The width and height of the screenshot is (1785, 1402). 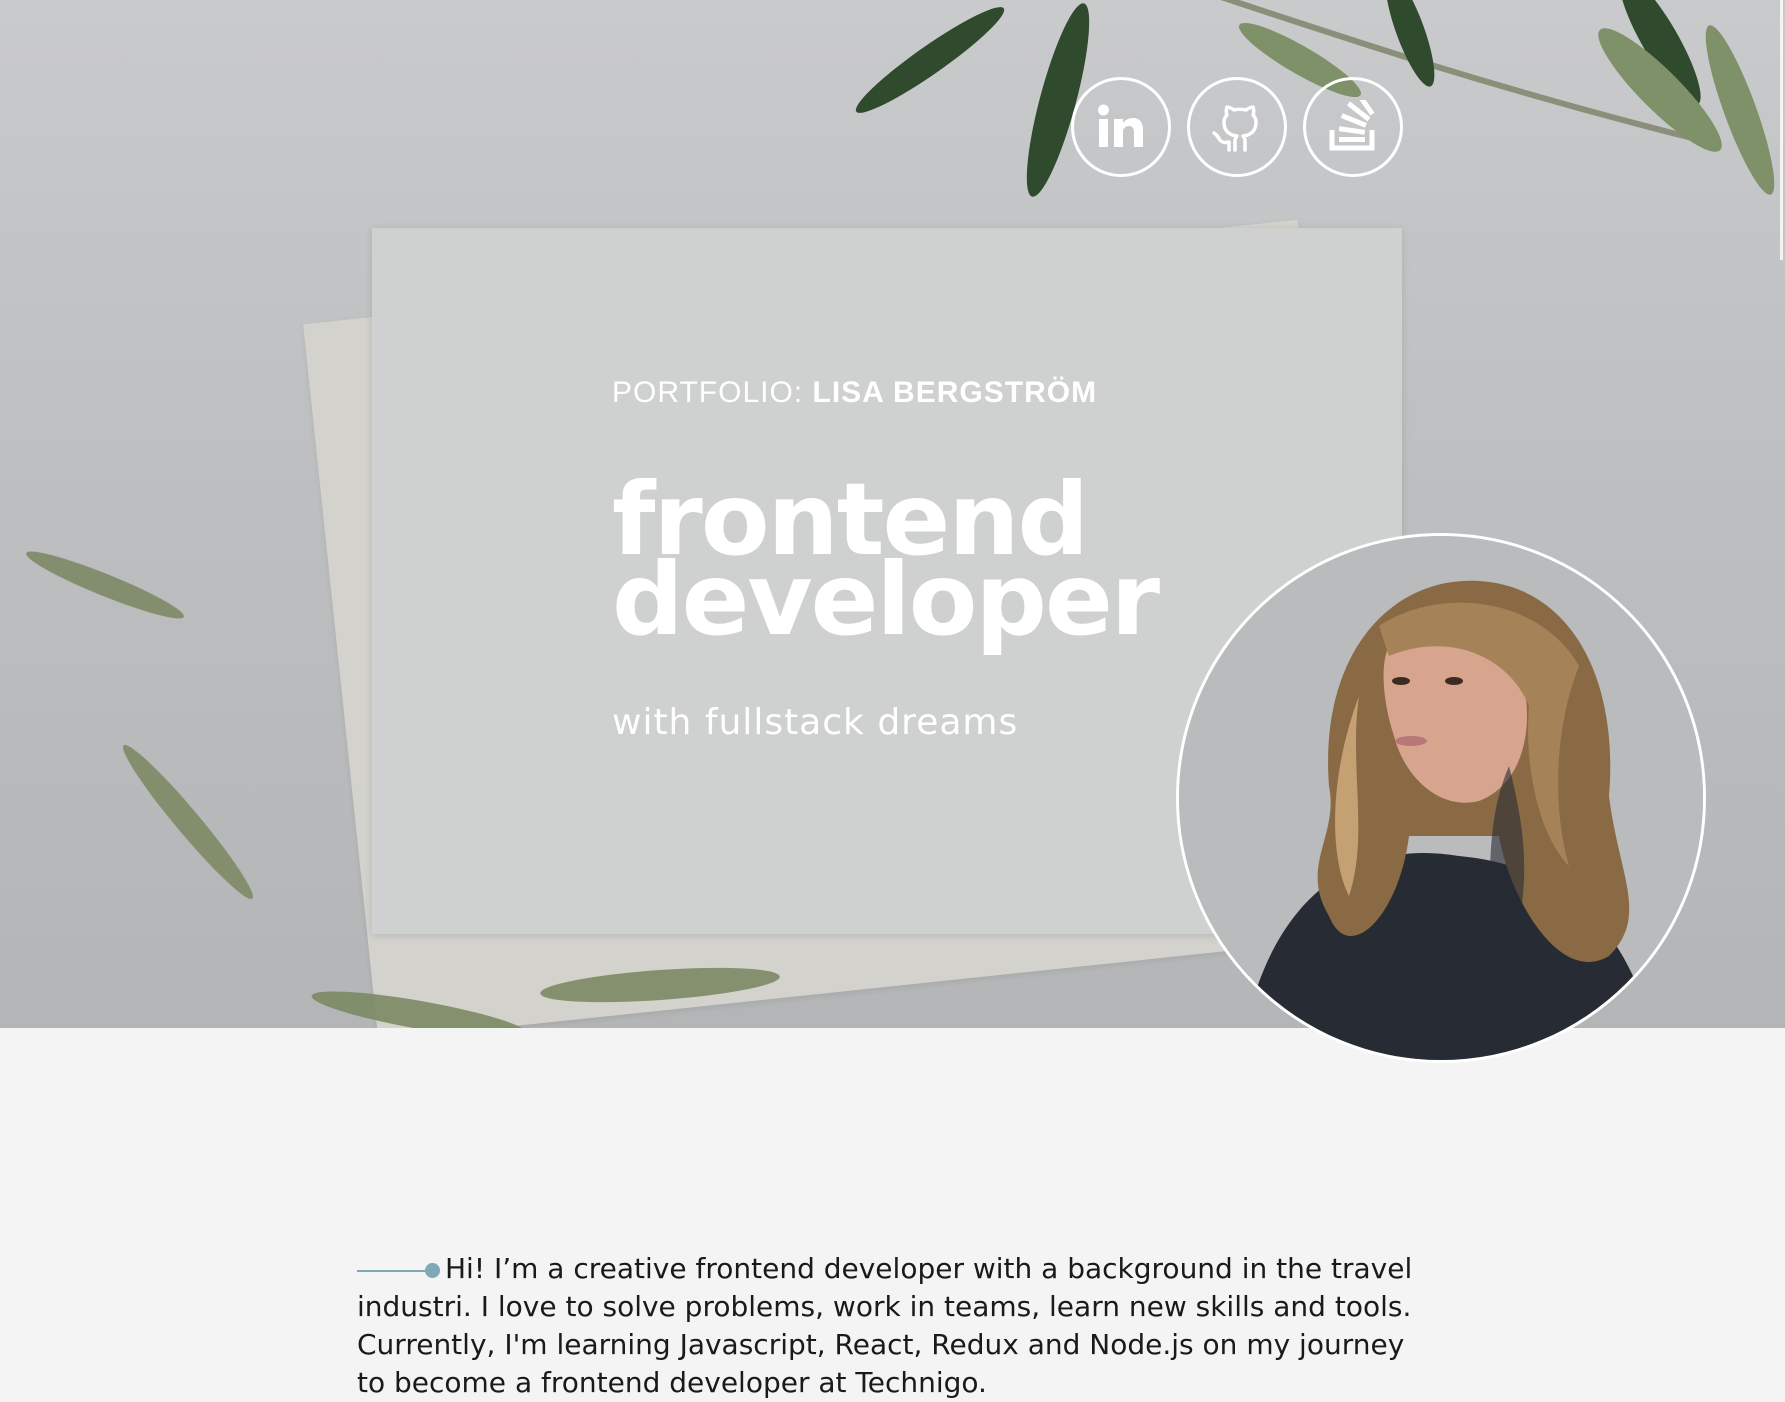 I want to click on profile-photo, so click(x=1441, y=798).